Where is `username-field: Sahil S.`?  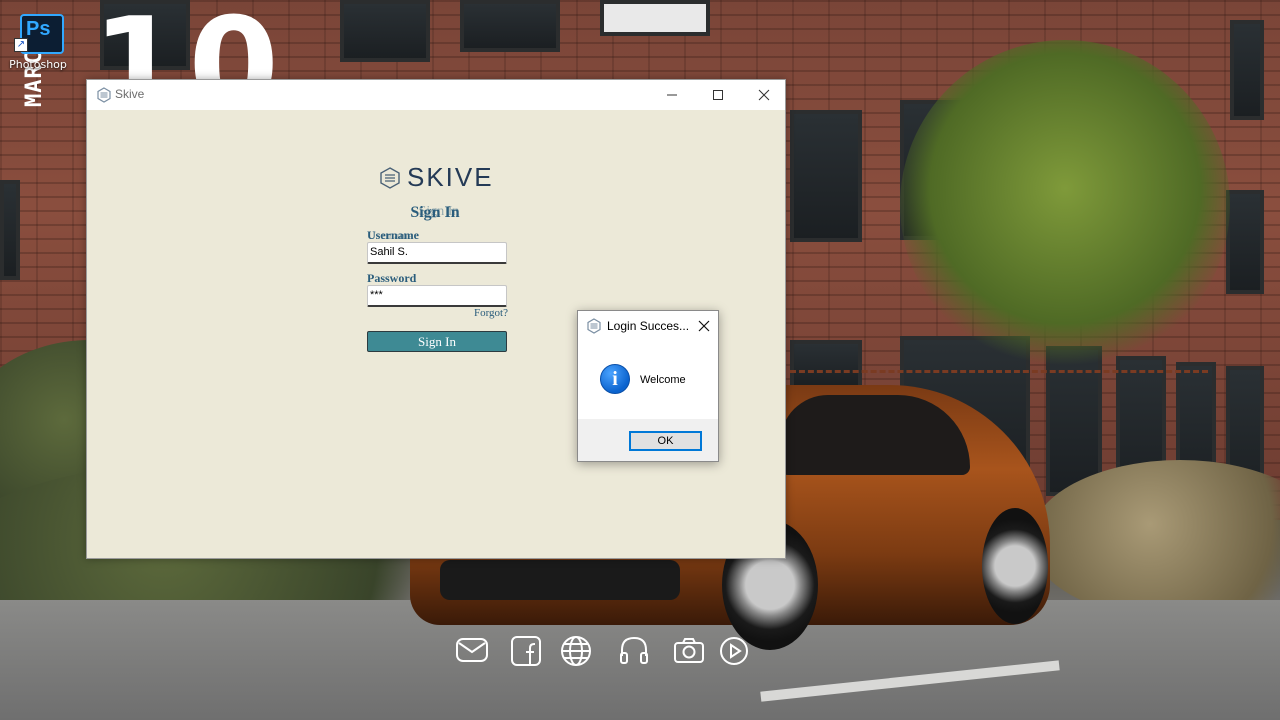 username-field: Sahil S. is located at coordinates (437, 253).